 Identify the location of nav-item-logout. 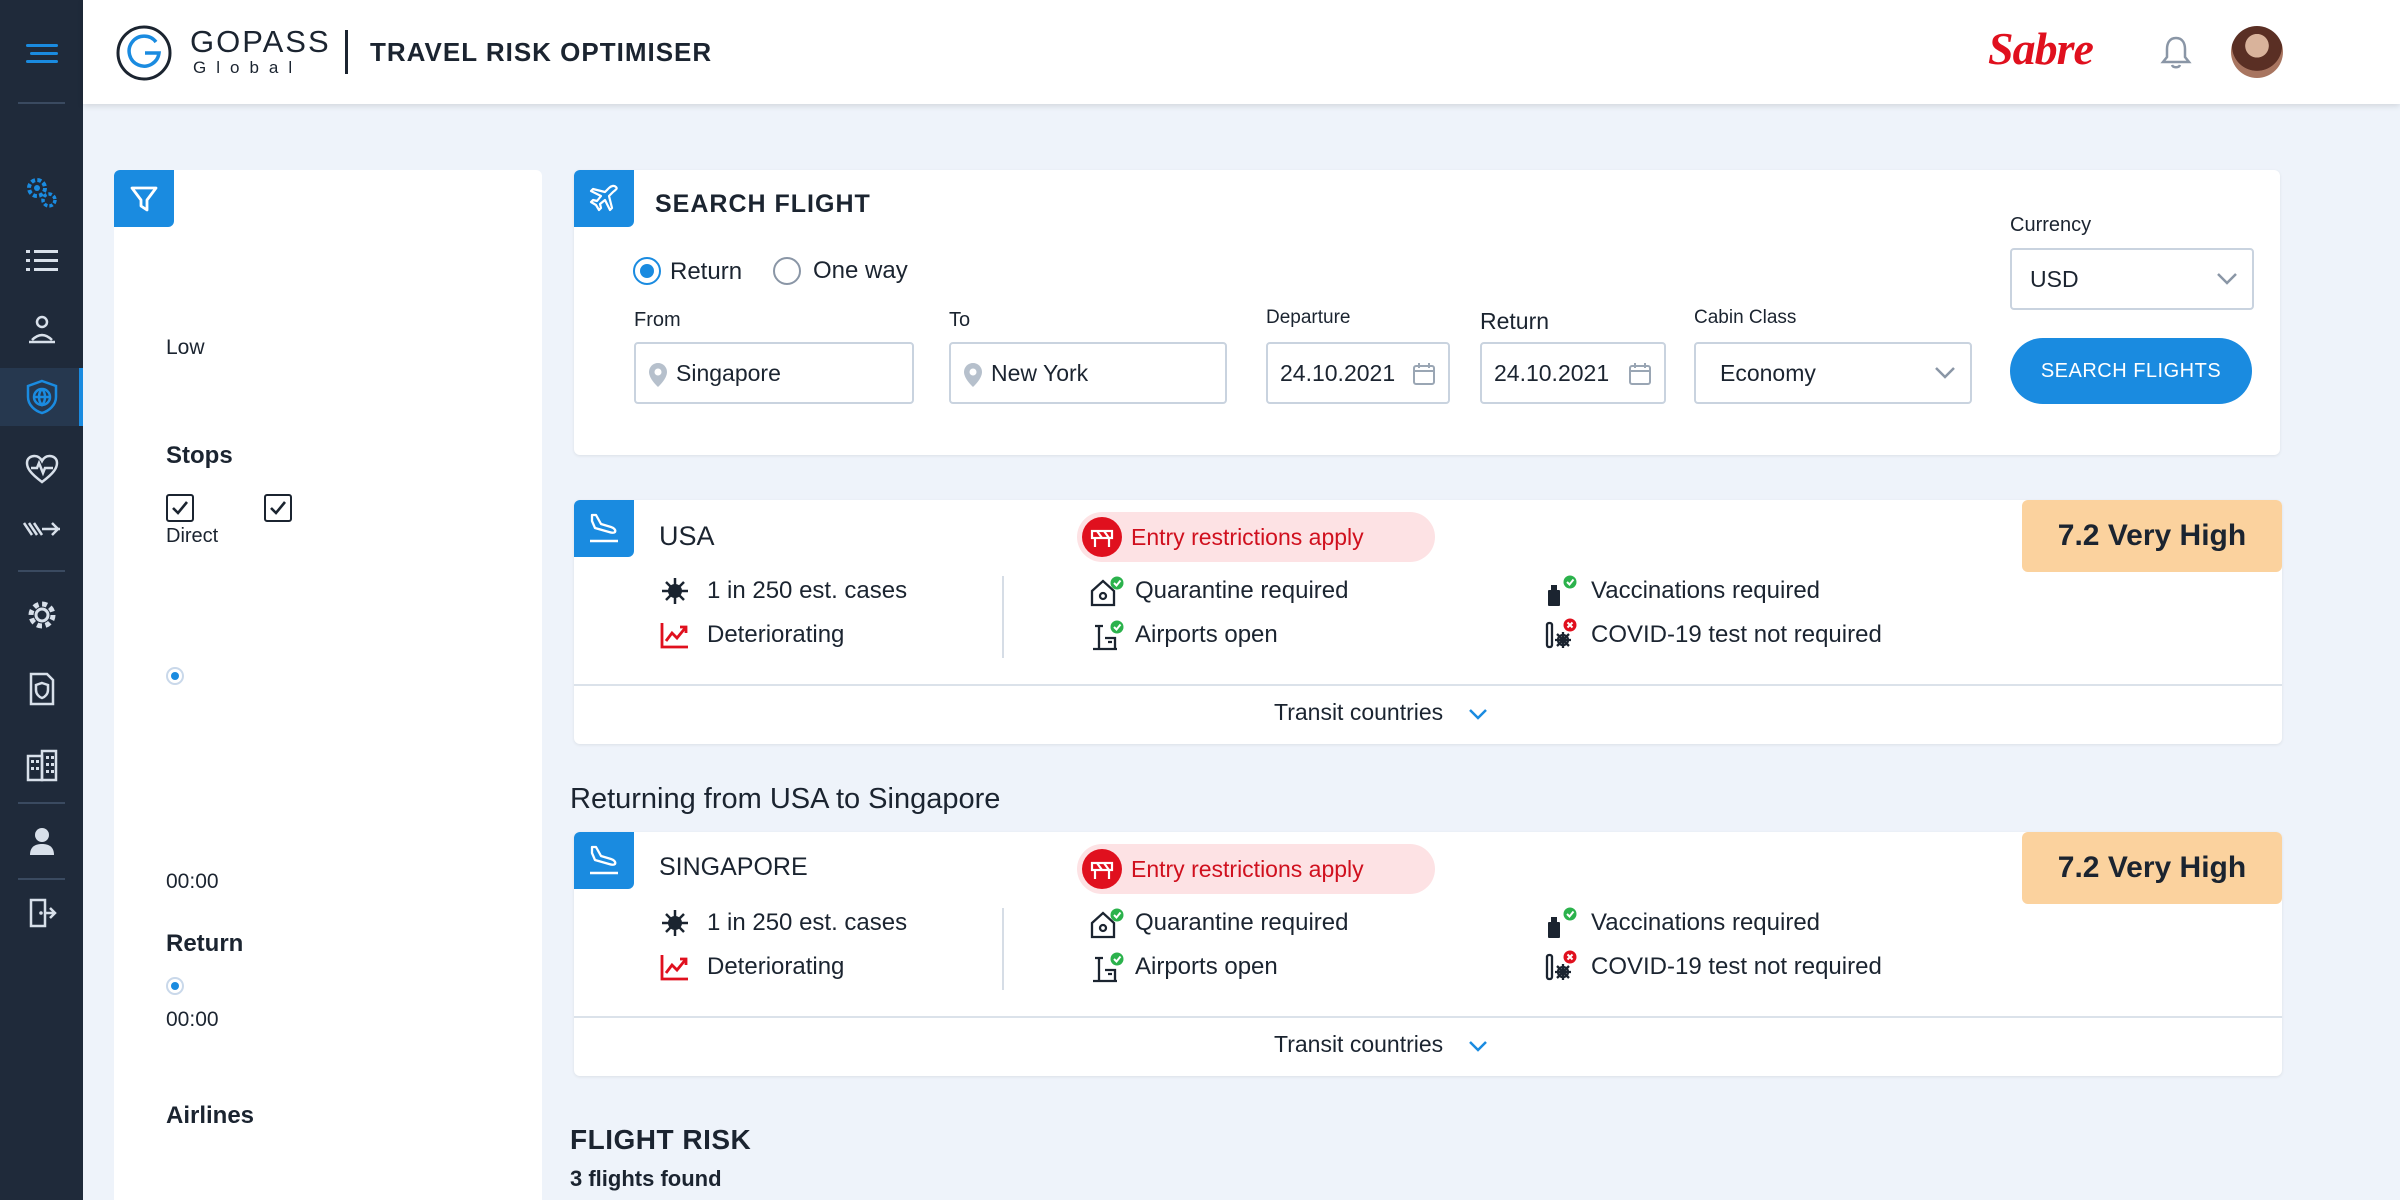
(41, 913).